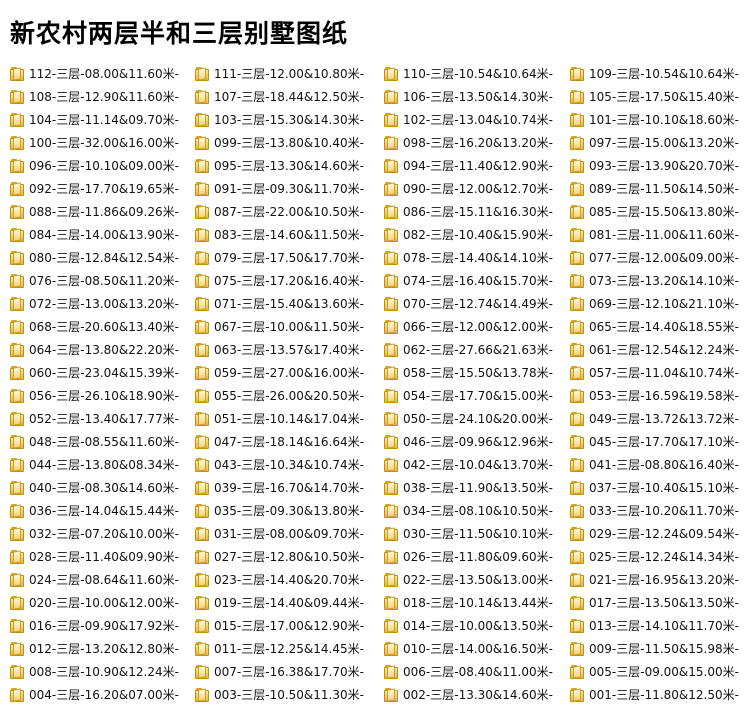 This screenshot has height=720, width=750. I want to click on folder-item: 015-三层-17.00&12.90米-, so click(289, 625).